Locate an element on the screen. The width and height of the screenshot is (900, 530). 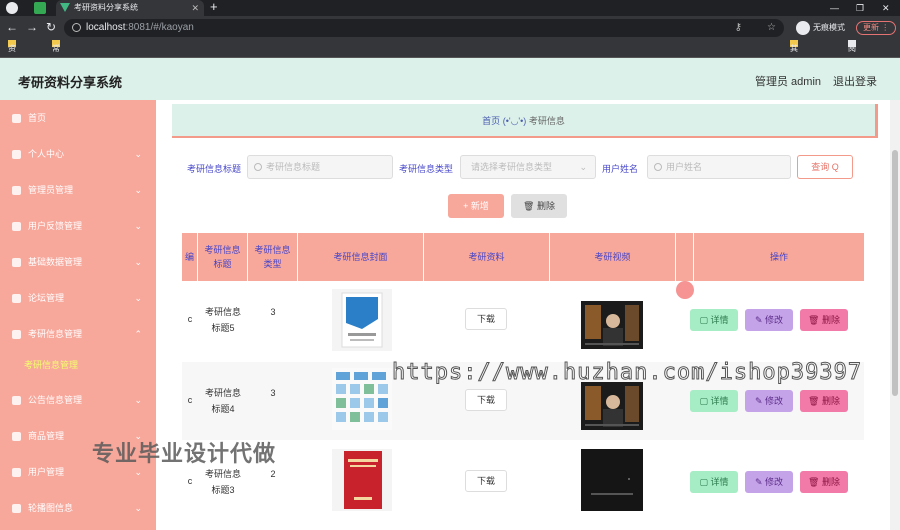
title-placeholder: 考研信息标题 is located at coordinates (293, 167).